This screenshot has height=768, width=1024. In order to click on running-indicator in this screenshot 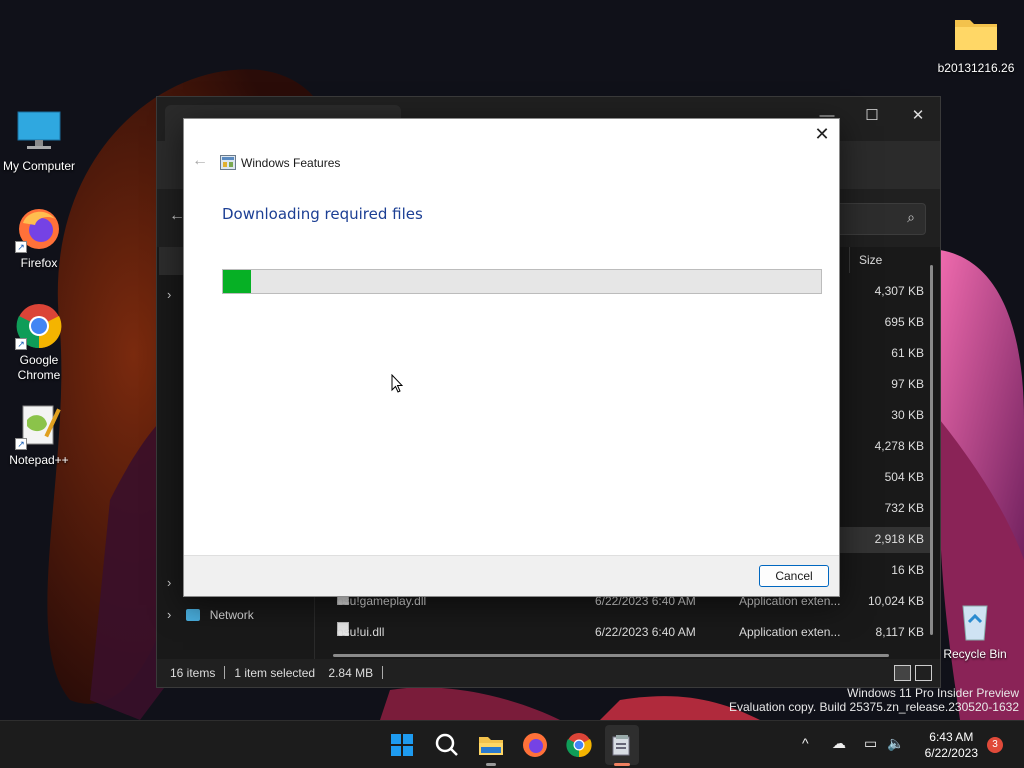, I will do `click(491, 764)`.